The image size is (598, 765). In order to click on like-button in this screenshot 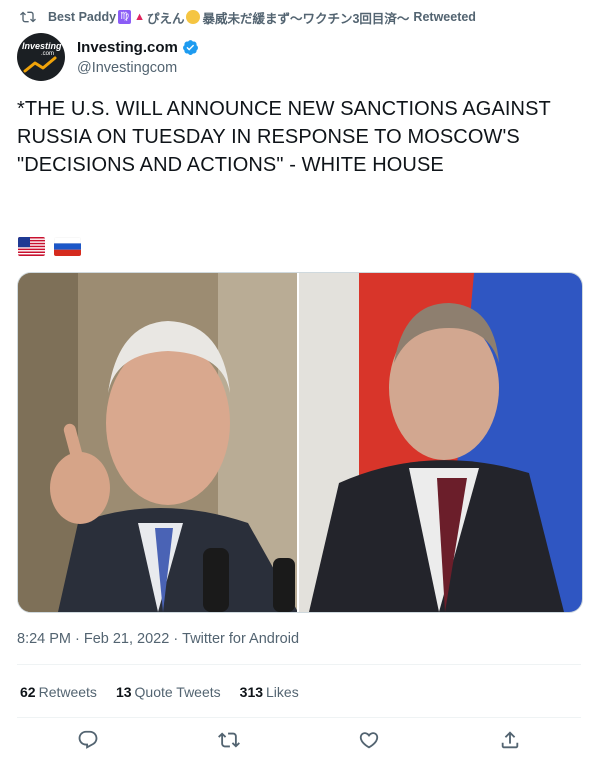, I will do `click(369, 740)`.